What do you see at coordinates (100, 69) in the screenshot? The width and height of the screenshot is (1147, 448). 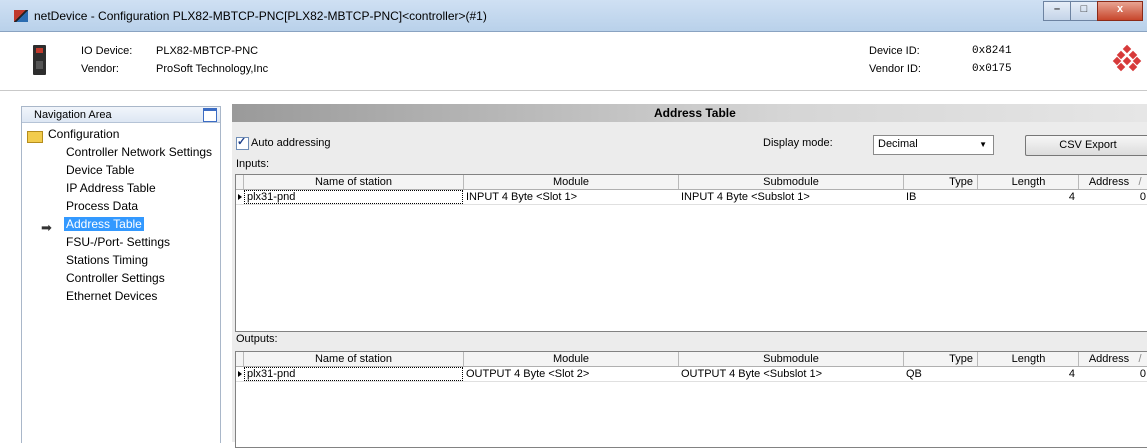 I see `vendor-label: Vendor:` at bounding box center [100, 69].